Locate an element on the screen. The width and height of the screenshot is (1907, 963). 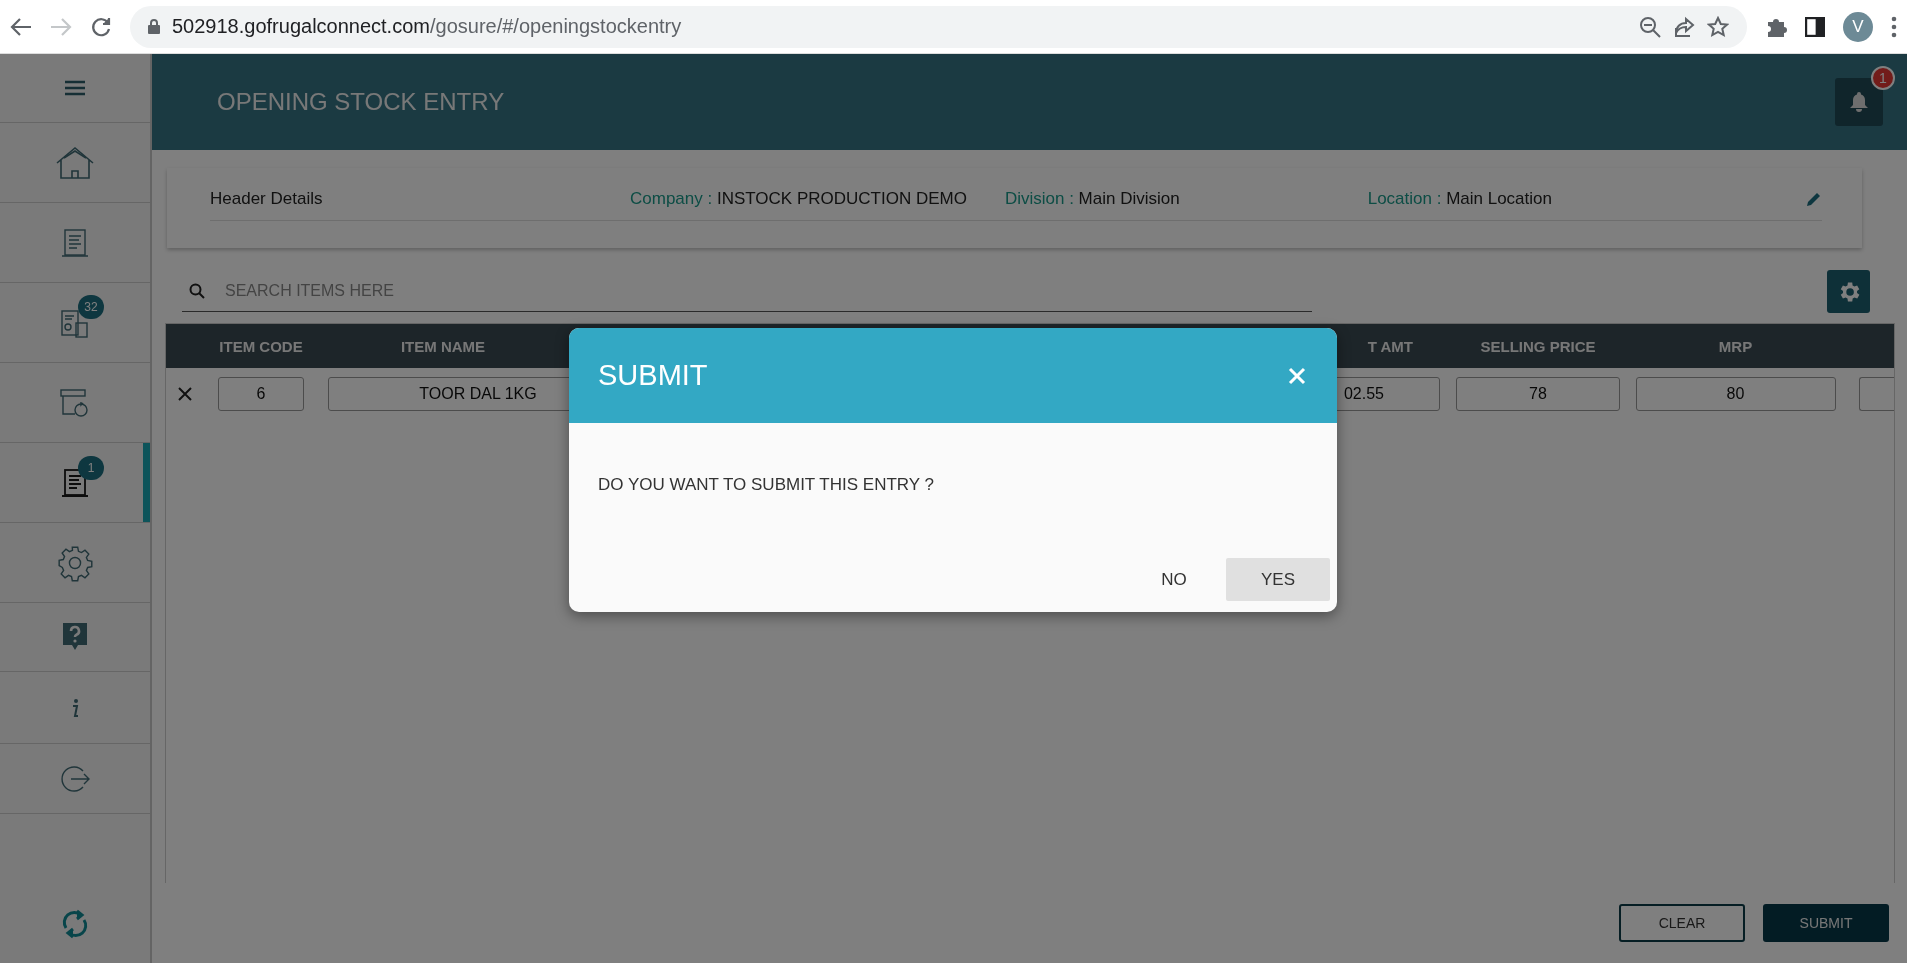
detail-field: Division : Main Division is located at coordinates (1092, 199).